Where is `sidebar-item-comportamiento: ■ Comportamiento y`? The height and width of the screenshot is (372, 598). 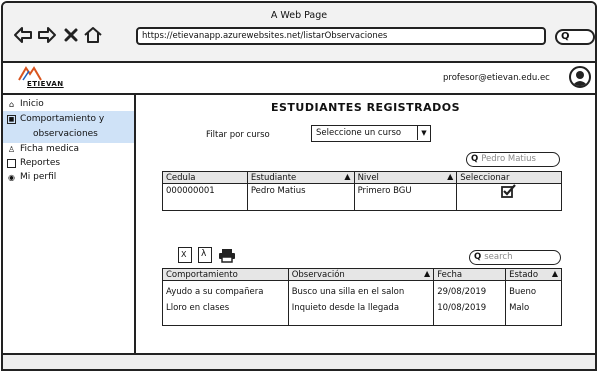 sidebar-item-comportamiento: ■ Comportamiento y is located at coordinates (55, 119).